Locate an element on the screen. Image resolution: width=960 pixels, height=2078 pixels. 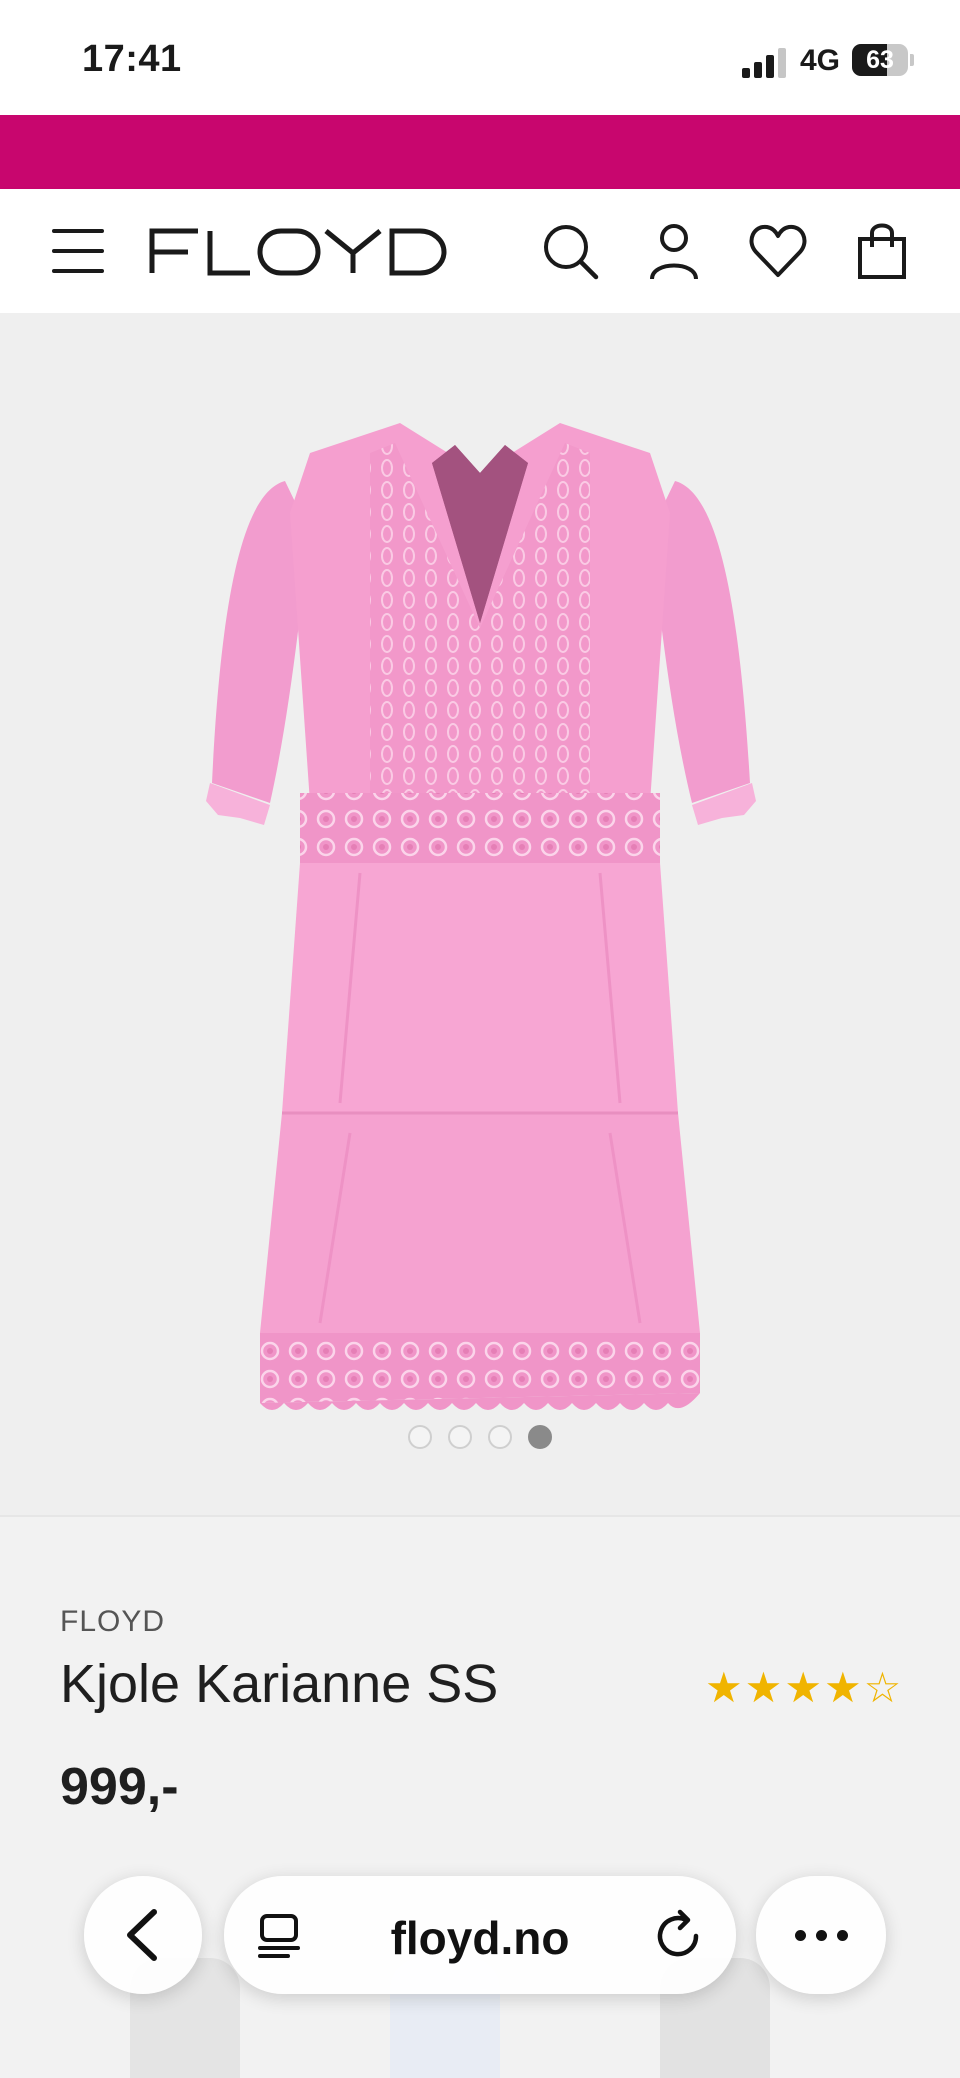
back-chevron-icon is located at coordinates (142, 1935).